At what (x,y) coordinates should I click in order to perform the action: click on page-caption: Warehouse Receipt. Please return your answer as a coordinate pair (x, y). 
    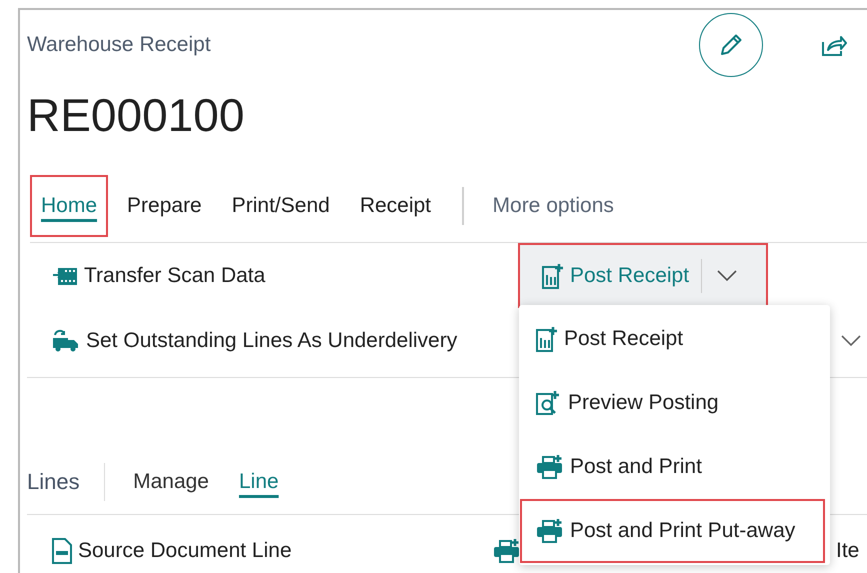
    Looking at the image, I should click on (119, 45).